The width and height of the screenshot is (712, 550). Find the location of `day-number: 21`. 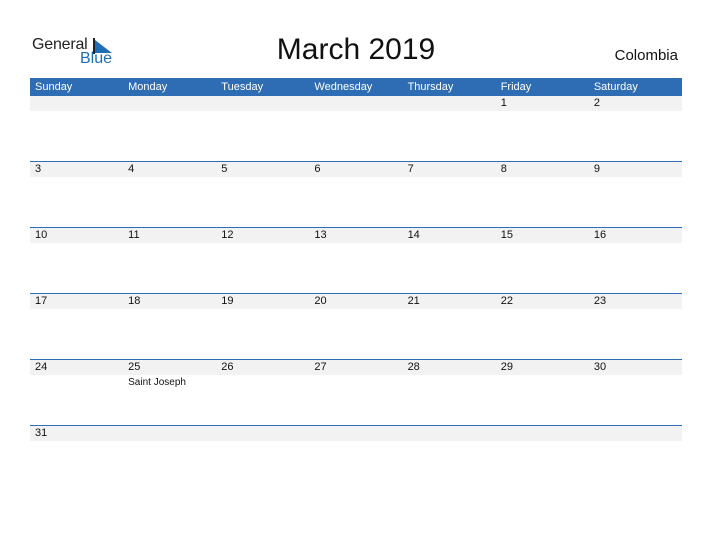

day-number: 21 is located at coordinates (413, 301).